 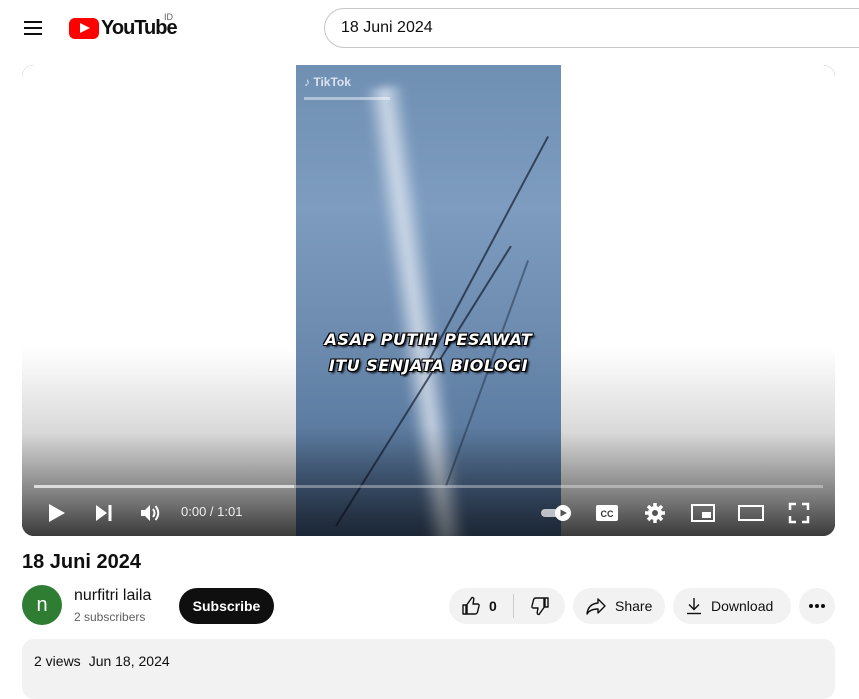 I want to click on volume-button, so click(x=151, y=513).